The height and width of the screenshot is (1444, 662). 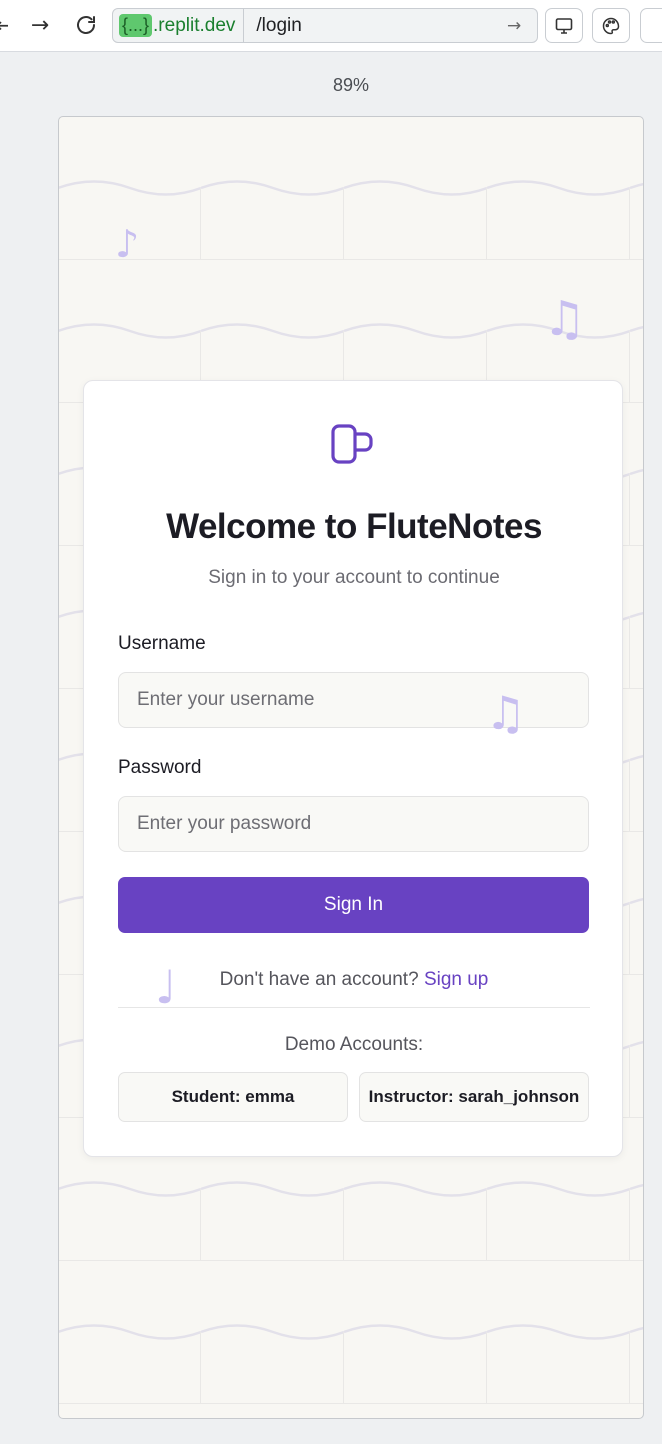 I want to click on go-arrow-icon: →, so click(x=522, y=26).